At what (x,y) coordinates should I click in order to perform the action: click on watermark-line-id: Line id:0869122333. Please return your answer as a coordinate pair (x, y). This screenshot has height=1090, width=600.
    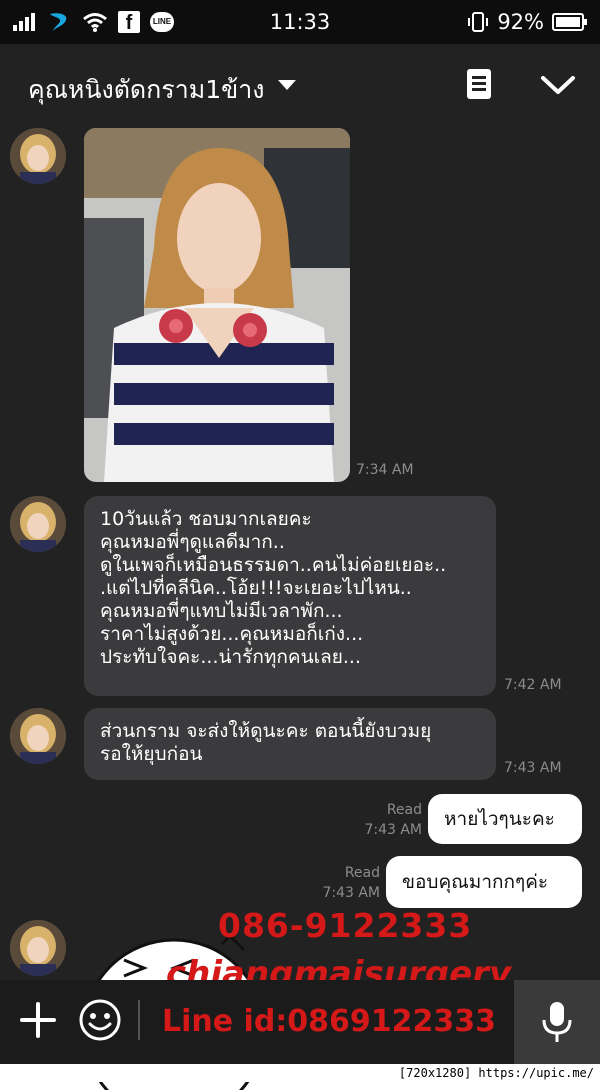
    Looking at the image, I should click on (329, 1021).